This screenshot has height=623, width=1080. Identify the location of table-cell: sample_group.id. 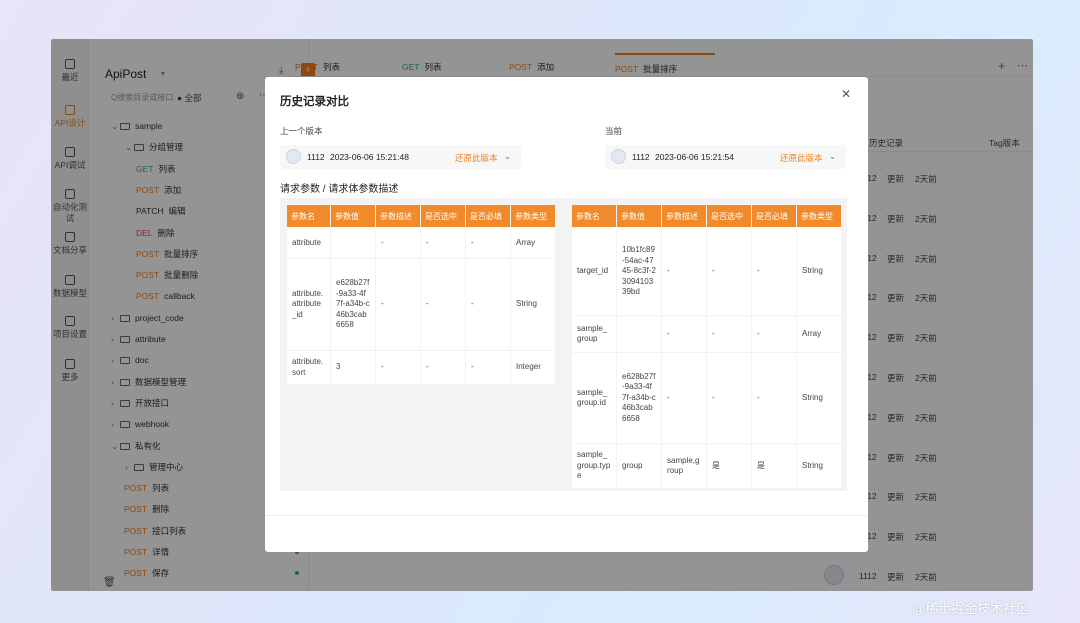
(594, 398).